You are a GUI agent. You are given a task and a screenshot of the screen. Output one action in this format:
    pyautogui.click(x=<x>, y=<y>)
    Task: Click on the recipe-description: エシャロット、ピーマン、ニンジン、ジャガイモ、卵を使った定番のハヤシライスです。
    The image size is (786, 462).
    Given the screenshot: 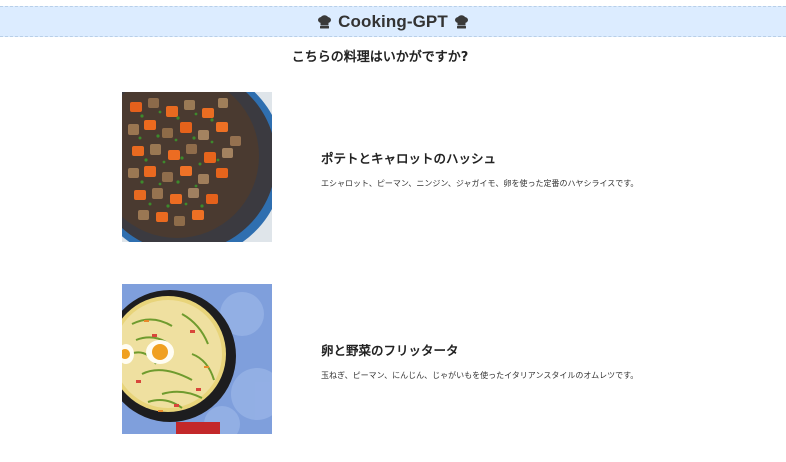 What is the action you would take?
    pyautogui.click(x=480, y=183)
    